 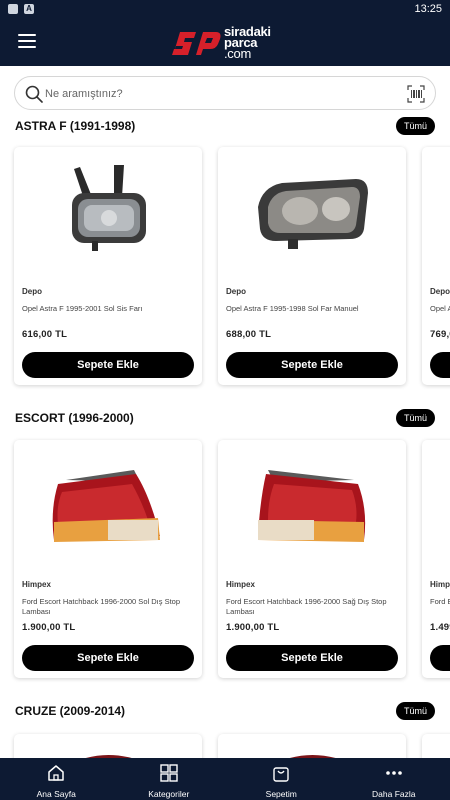 What do you see at coordinates (312, 309) in the screenshot?
I see `product-name: Opel Astra F 1995-1998 Sol Far Manuel` at bounding box center [312, 309].